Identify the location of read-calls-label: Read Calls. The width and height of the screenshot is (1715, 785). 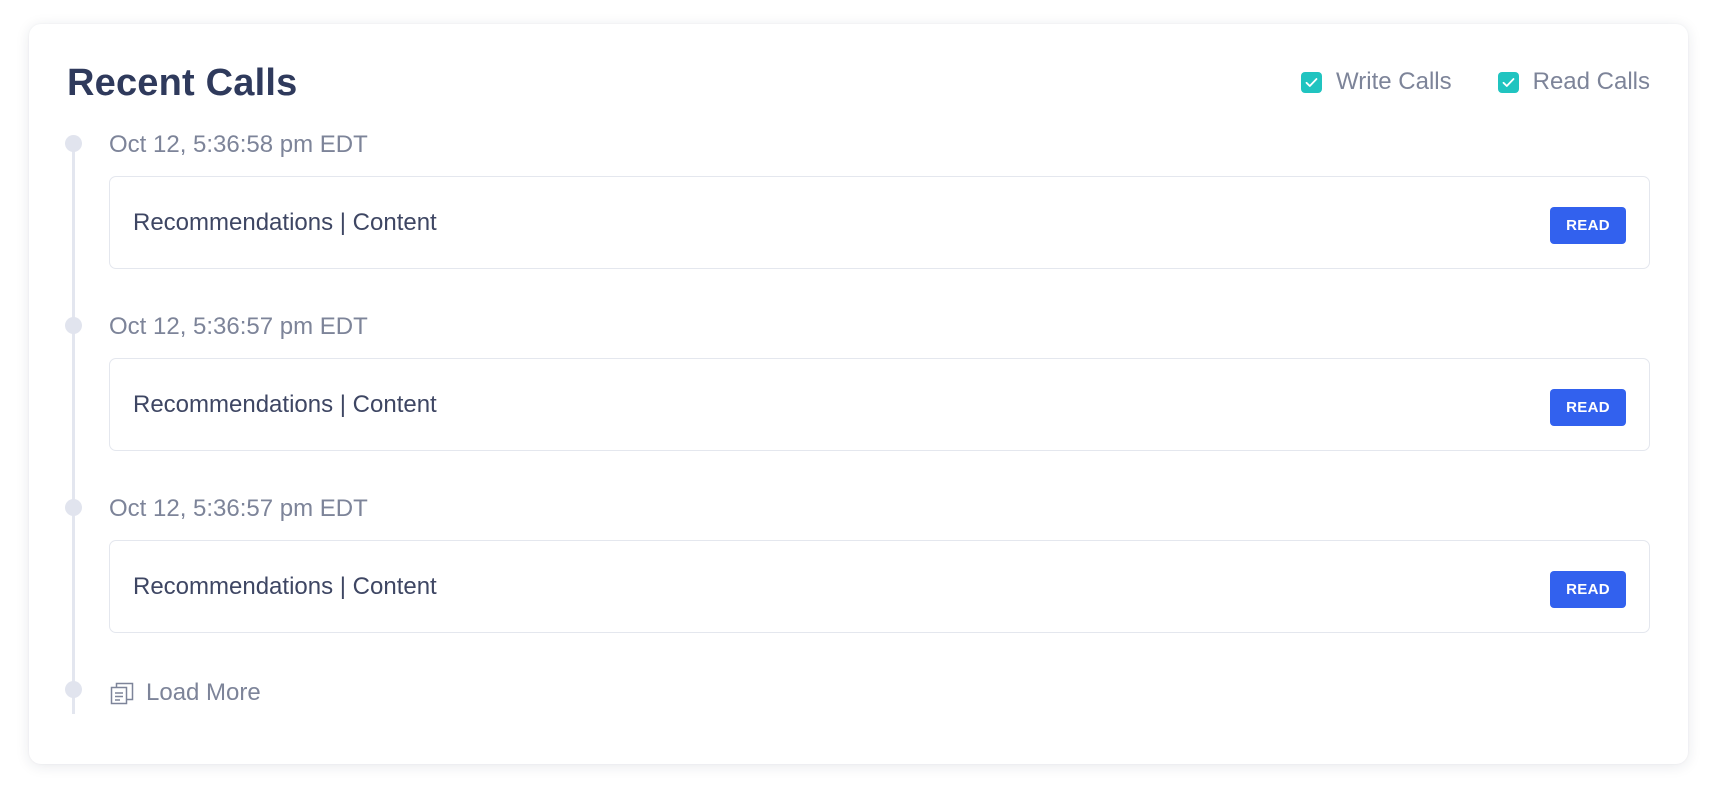
(1591, 81).